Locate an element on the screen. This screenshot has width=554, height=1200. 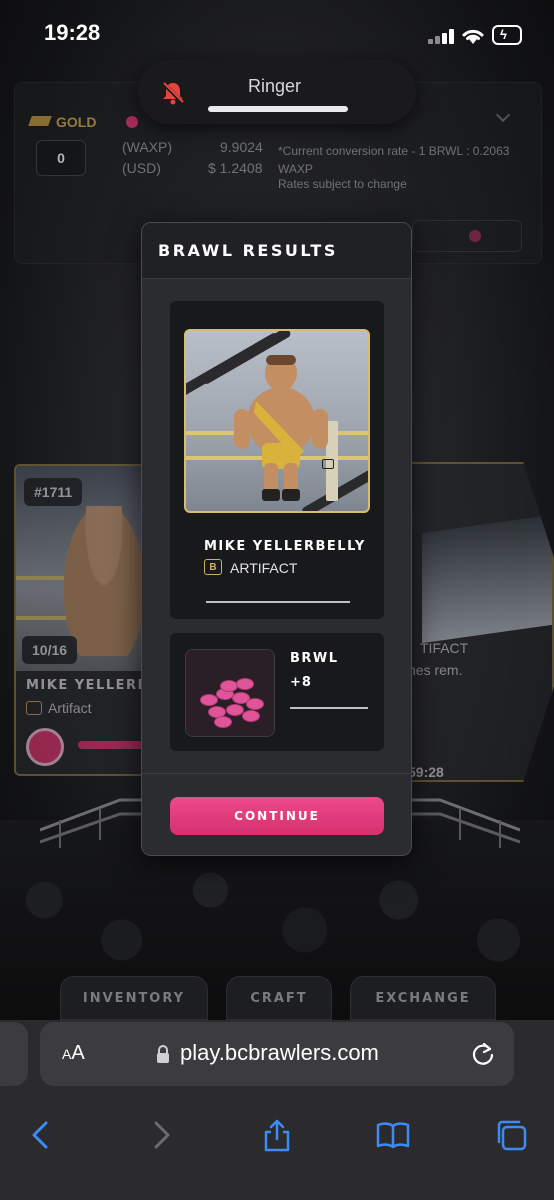
card-name: MIKE YELLERB is located at coordinates (87, 685).